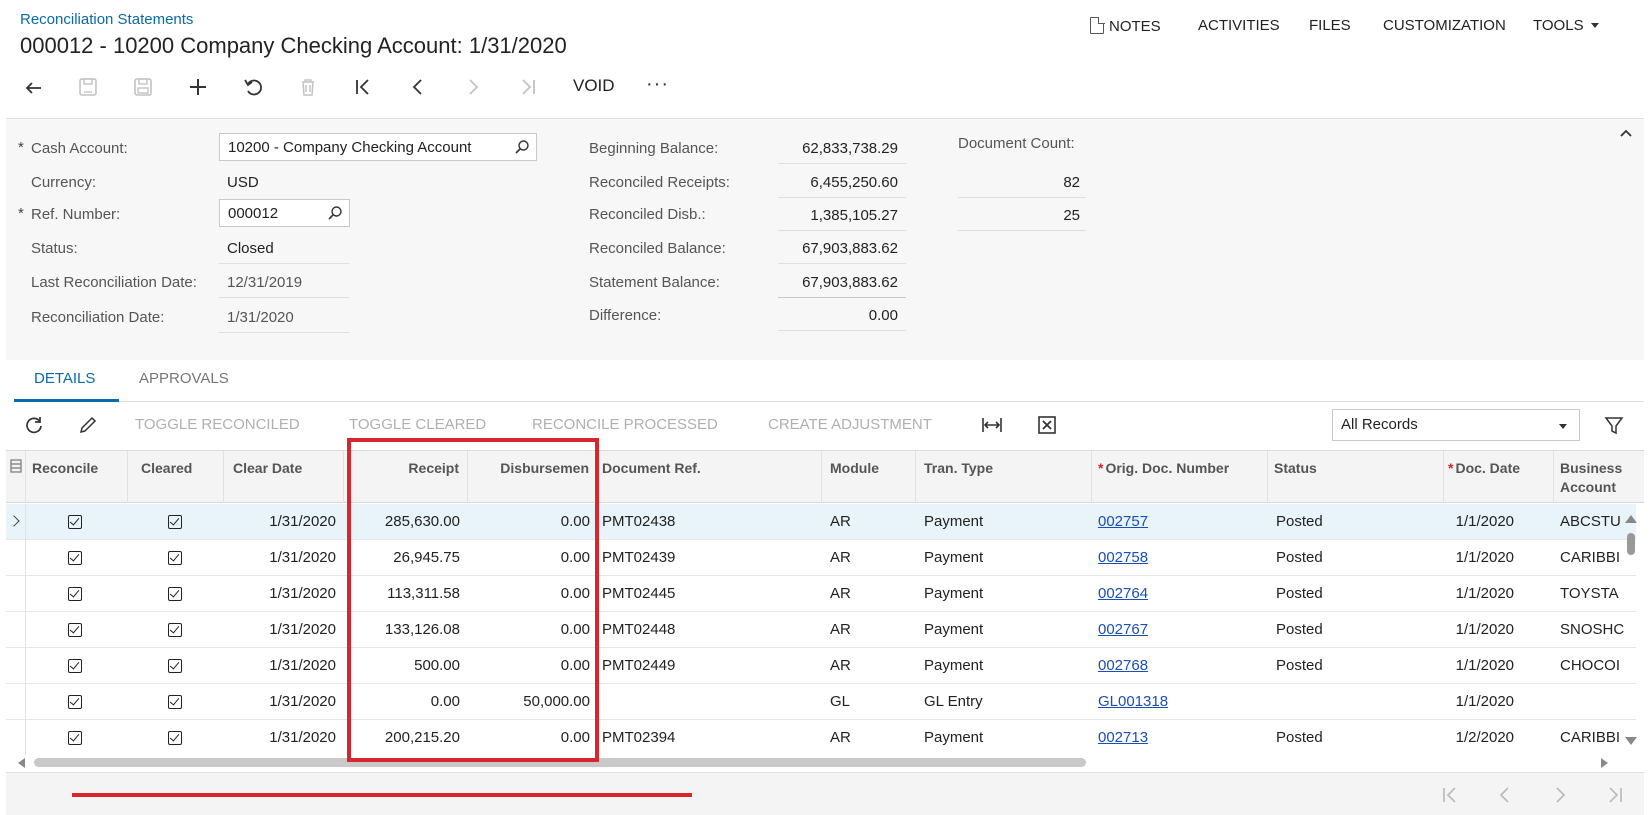 The image size is (1650, 815). Describe the element at coordinates (992, 425) in the screenshot. I see `fit-columns-icon` at that location.